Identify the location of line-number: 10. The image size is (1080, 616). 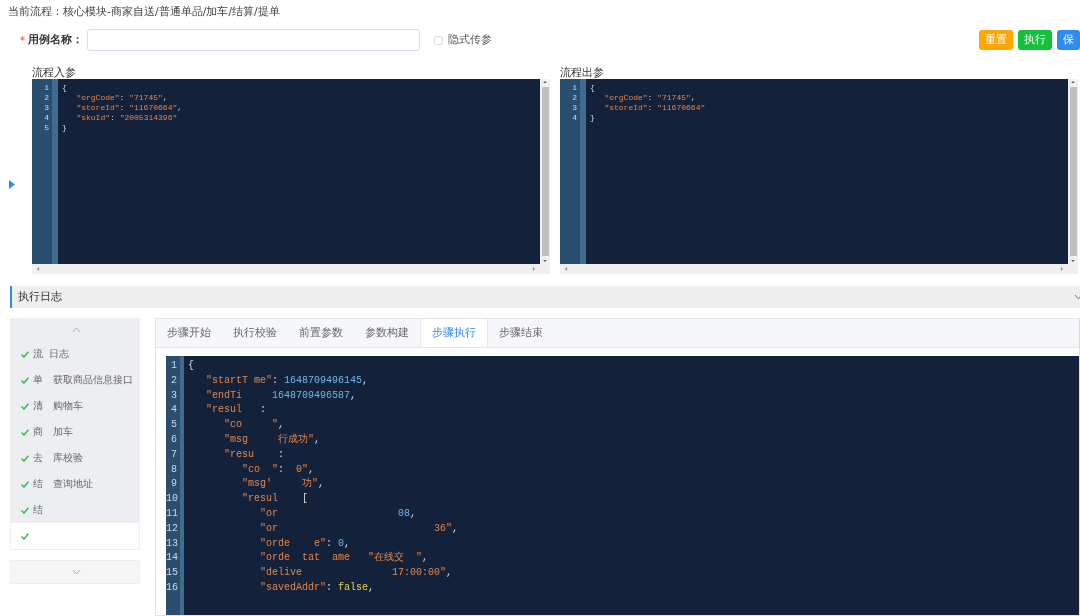
(172, 499).